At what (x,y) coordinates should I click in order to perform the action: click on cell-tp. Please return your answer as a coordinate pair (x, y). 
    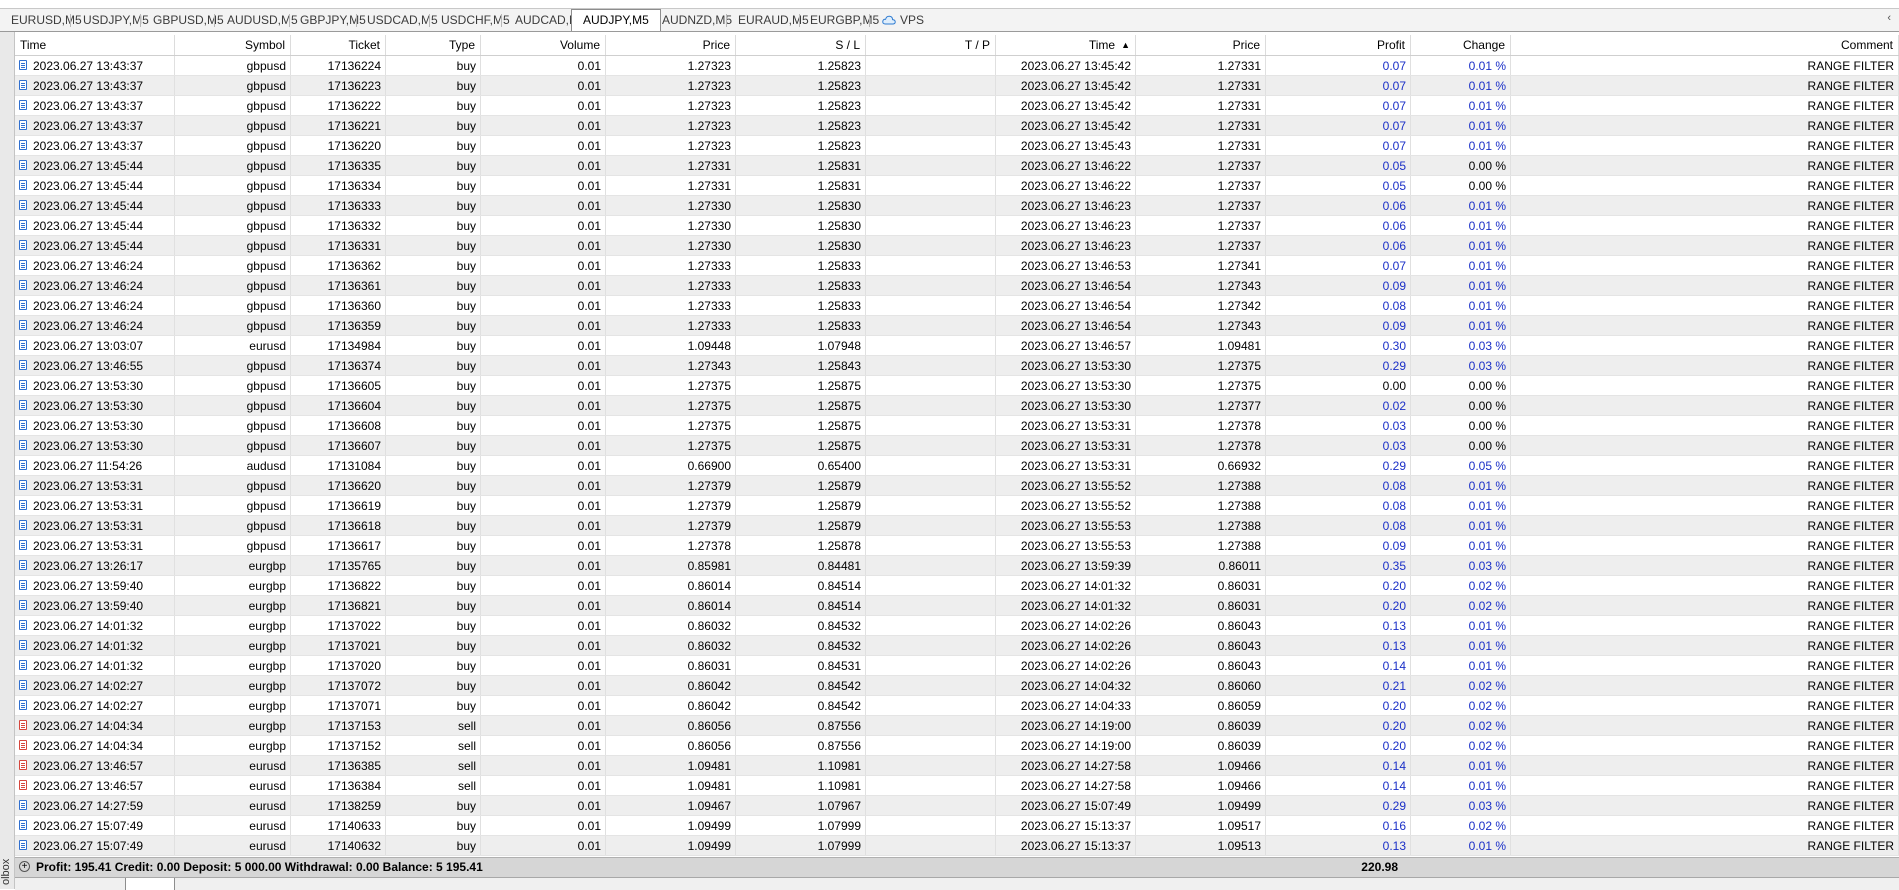
    Looking at the image, I should click on (931, 585).